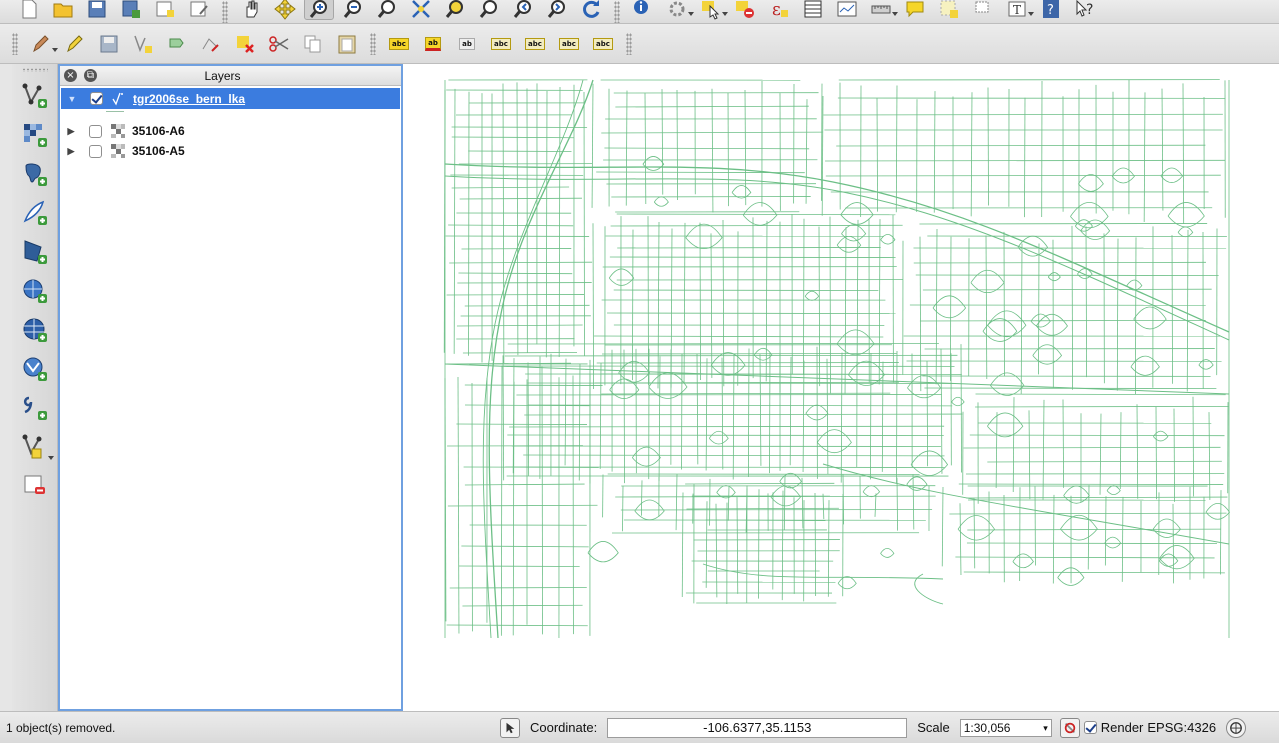 The width and height of the screenshot is (1279, 743). I want to click on deselect-button, so click(745, 10).